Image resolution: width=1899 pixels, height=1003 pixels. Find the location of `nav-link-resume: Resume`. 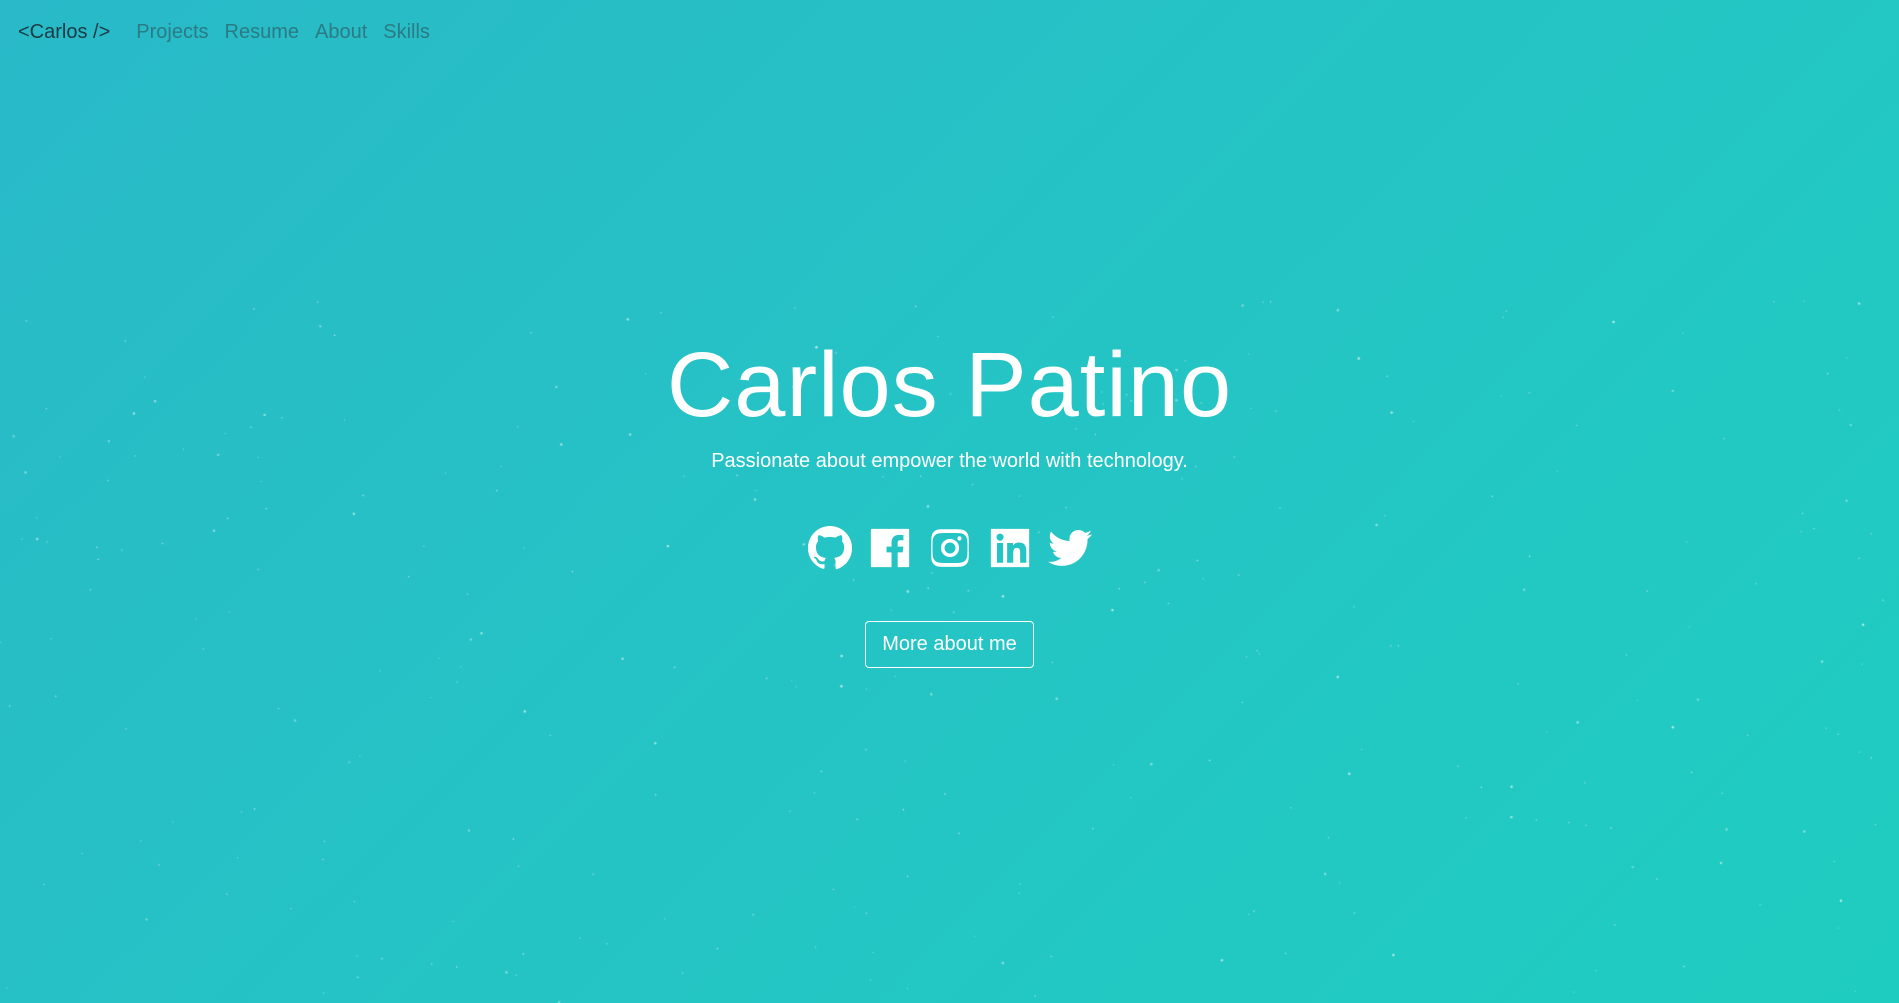

nav-link-resume: Resume is located at coordinates (262, 32).